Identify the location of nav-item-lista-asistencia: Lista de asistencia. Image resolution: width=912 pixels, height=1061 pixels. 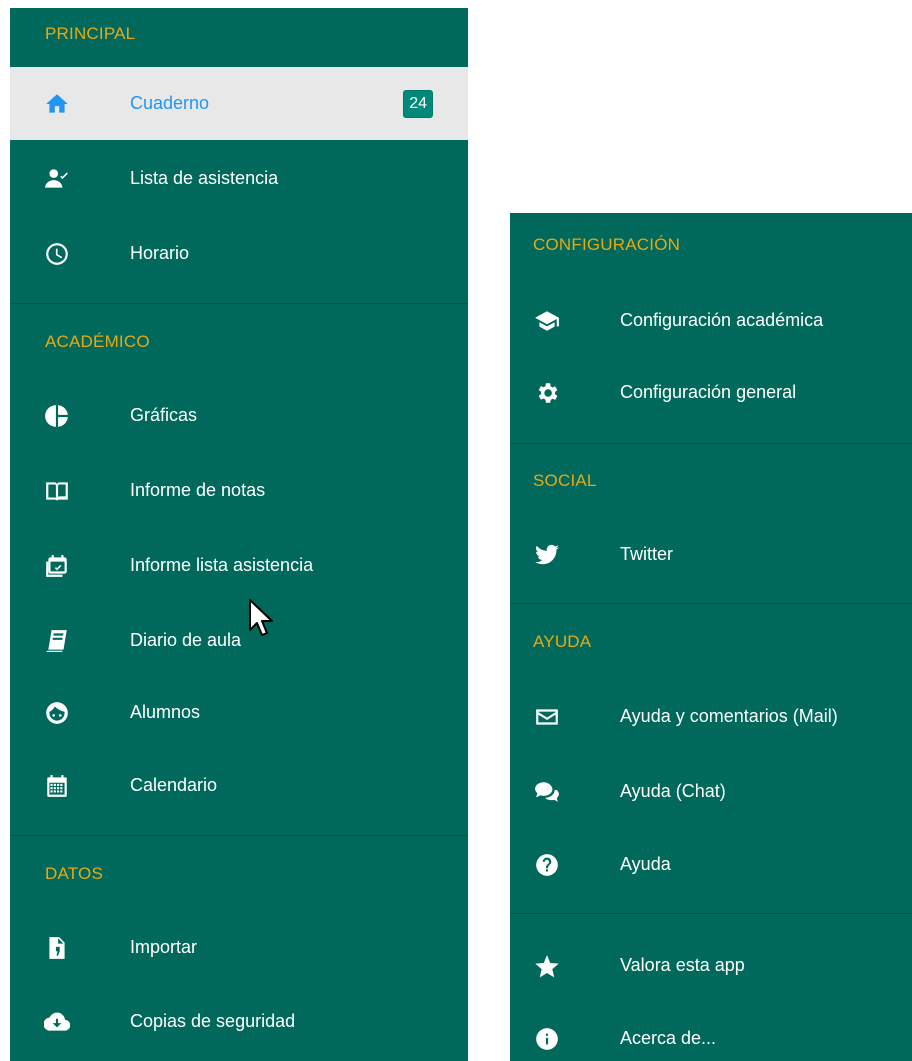
(239, 178).